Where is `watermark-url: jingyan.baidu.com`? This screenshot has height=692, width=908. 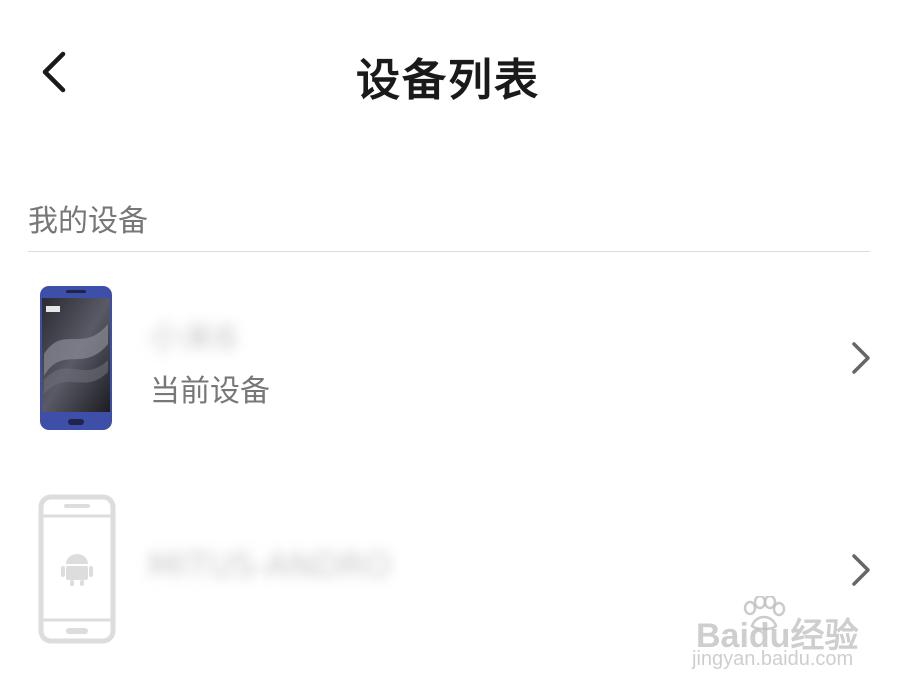 watermark-url: jingyan.baidu.com is located at coordinates (773, 659).